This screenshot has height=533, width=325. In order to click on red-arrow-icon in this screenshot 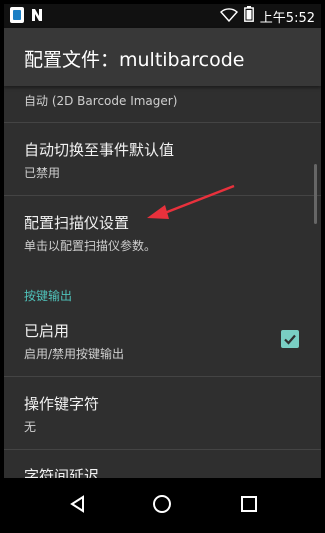, I will do `click(191, 201)`.